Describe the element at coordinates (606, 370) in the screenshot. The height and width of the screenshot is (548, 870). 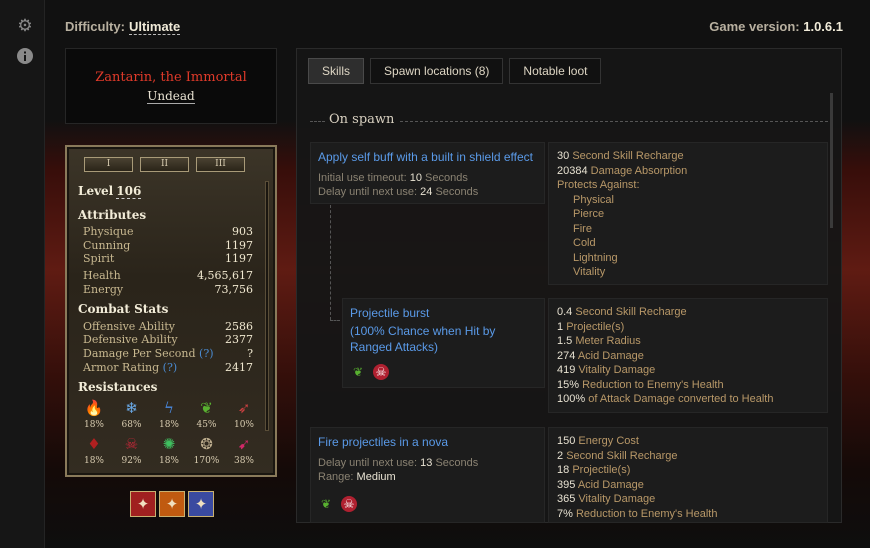
I see `skill-stat-line: 419 Vitality Damage` at that location.